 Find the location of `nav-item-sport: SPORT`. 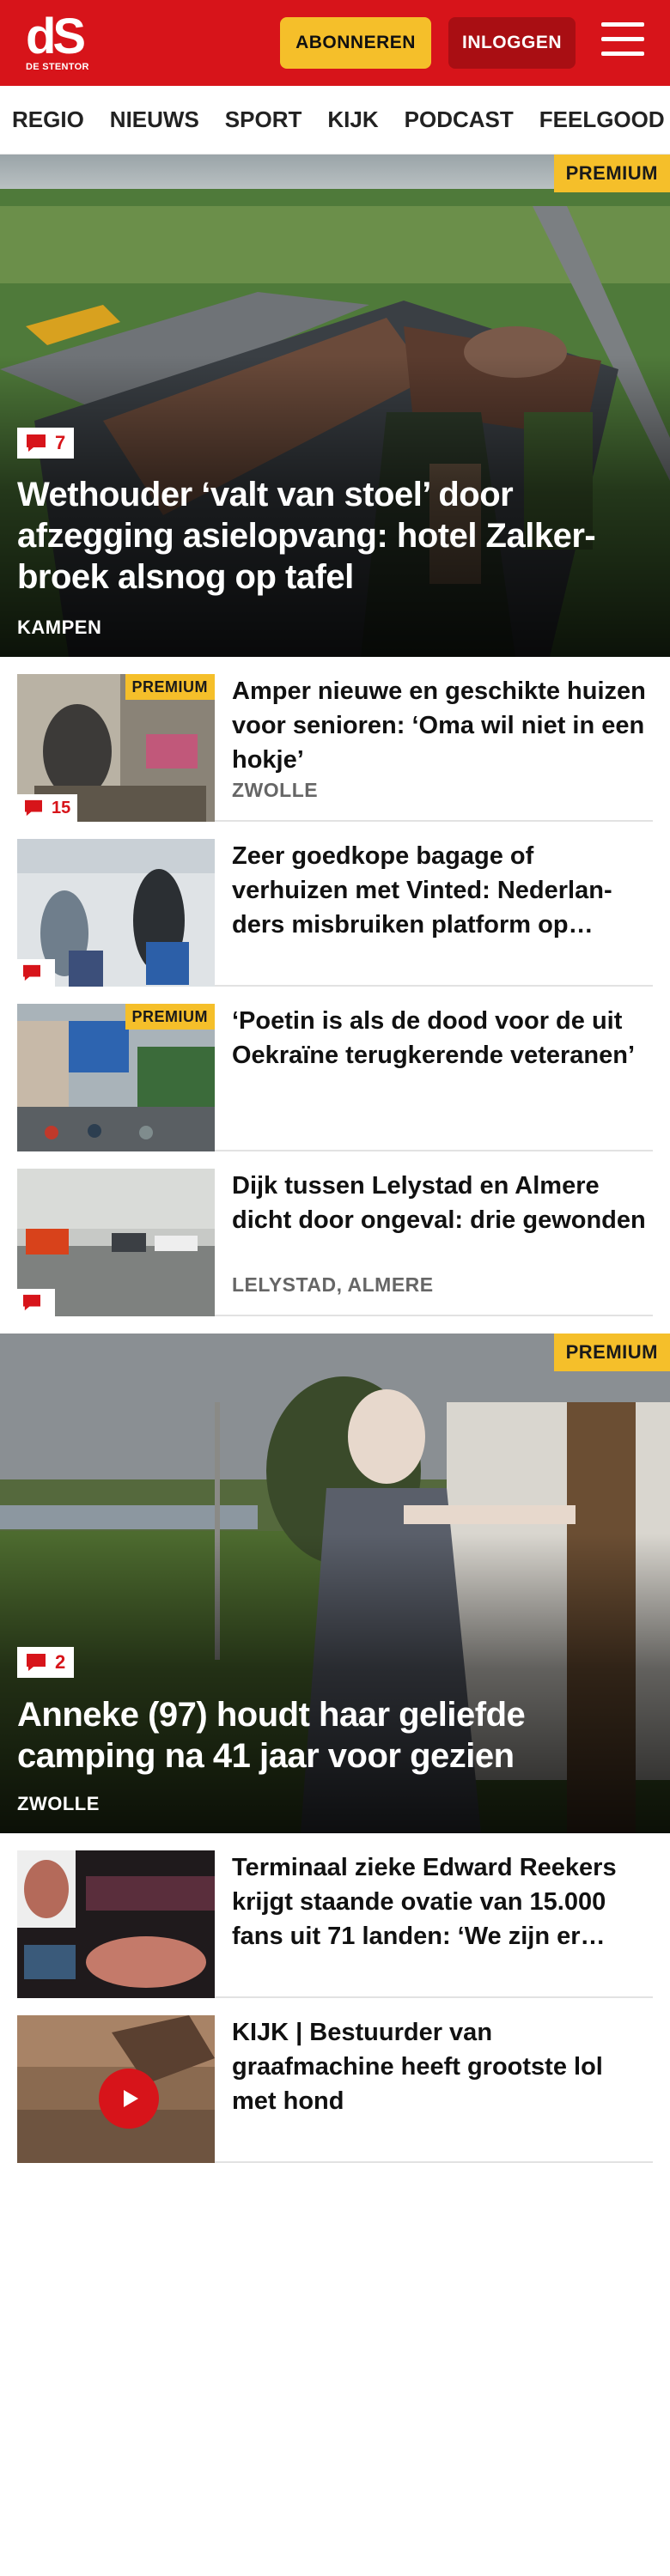

nav-item-sport: SPORT is located at coordinates (263, 119).